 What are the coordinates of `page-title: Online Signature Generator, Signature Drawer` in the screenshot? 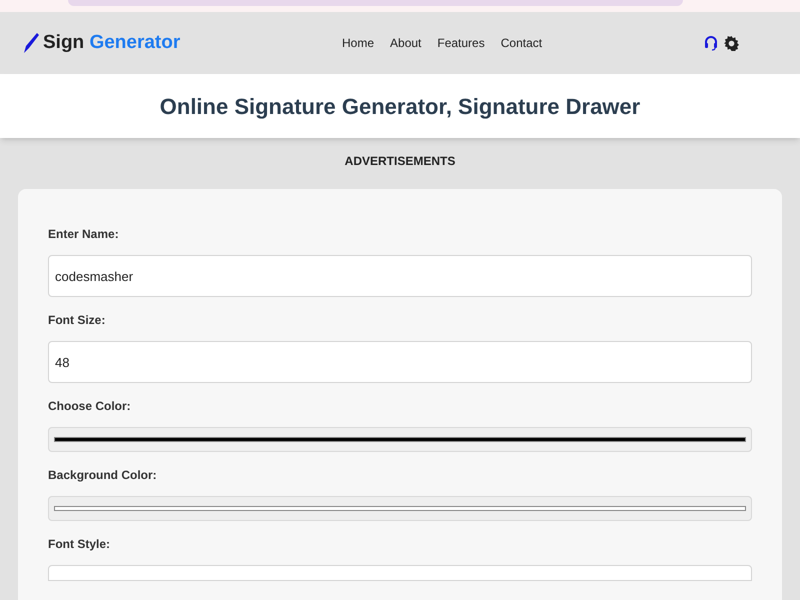 It's located at (400, 106).